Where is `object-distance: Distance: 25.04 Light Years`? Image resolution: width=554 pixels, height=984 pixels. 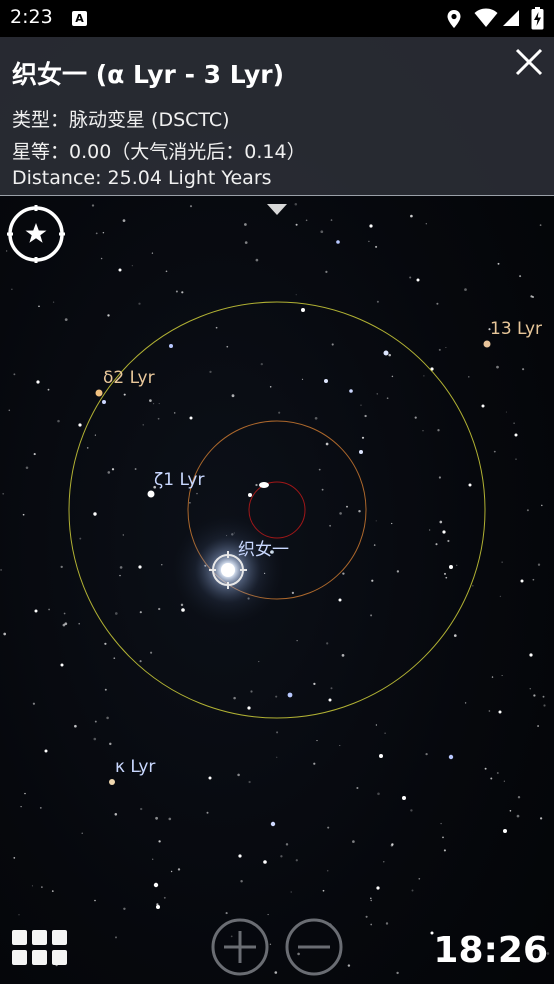
object-distance: Distance: 25.04 Light Years is located at coordinates (142, 178).